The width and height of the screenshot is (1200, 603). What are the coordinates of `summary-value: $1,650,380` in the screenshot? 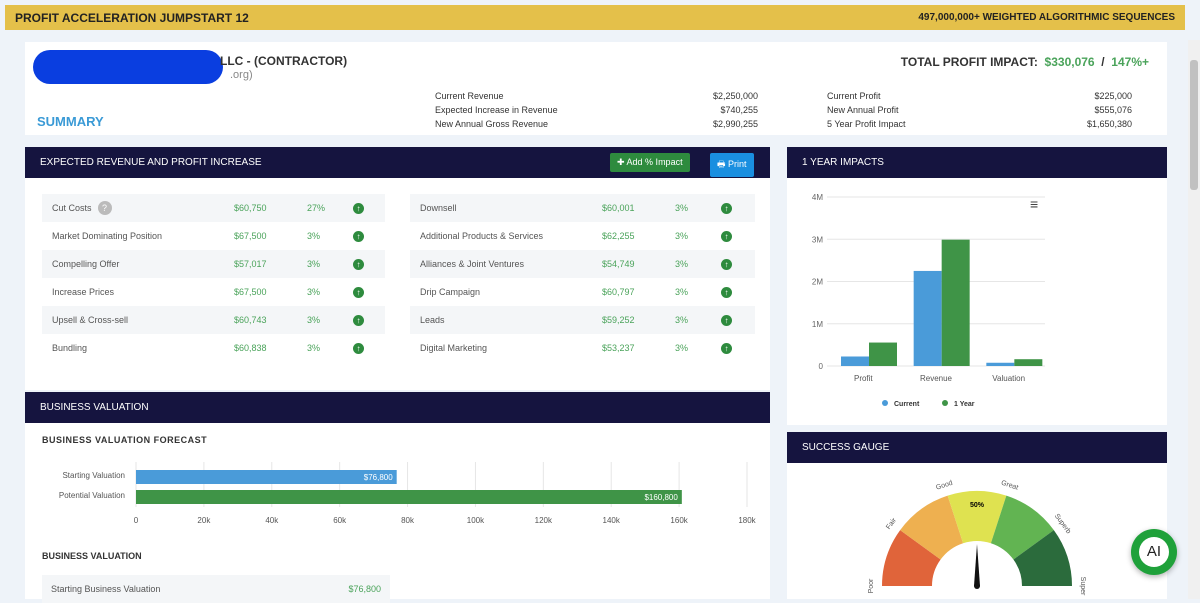 It's located at (1109, 124).